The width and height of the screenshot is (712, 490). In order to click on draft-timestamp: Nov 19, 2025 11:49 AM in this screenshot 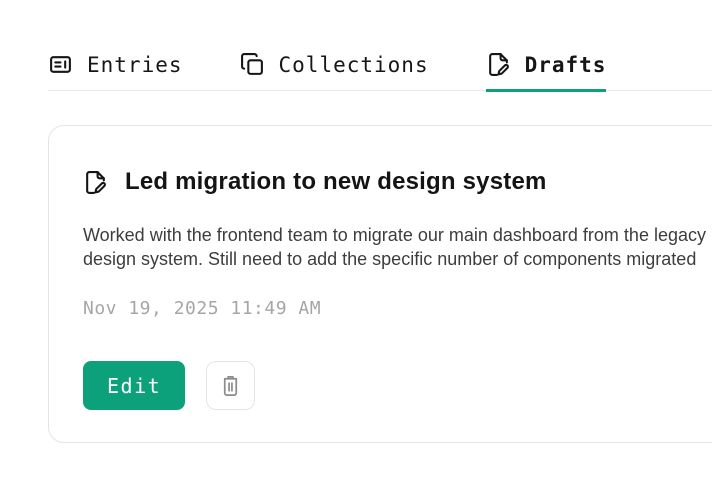, I will do `click(202, 308)`.